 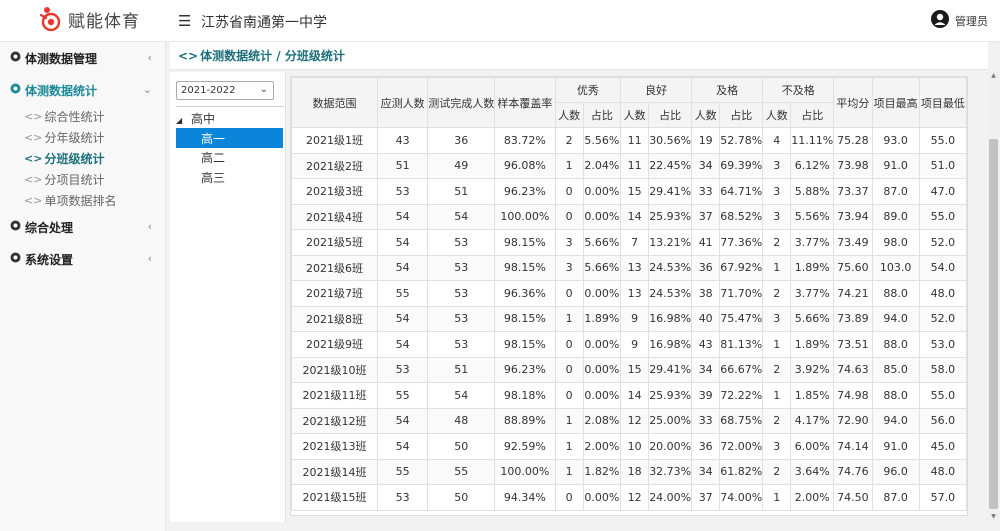 What do you see at coordinates (272, 55) in the screenshot?
I see `breadcrumb-text: 体测数据统计 / 分班级统计` at bounding box center [272, 55].